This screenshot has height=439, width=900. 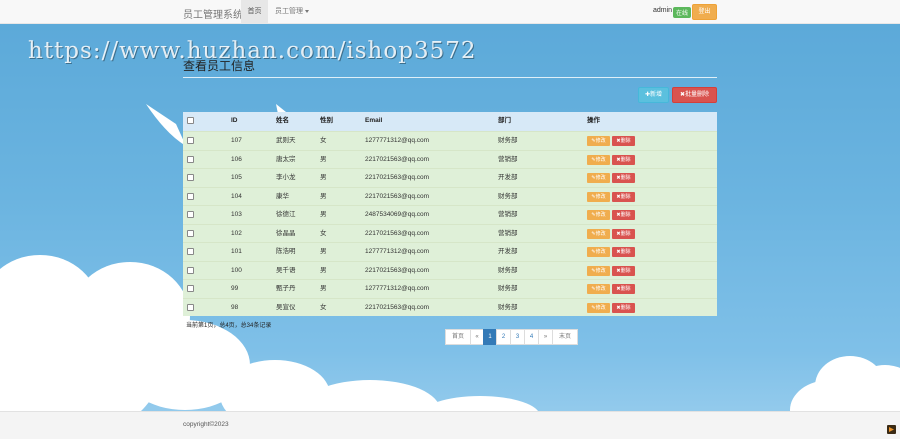 What do you see at coordinates (450, 12) in the screenshot?
I see `top-navbar: 员工管理系统 首页 员工管理 admin 在线 登出` at bounding box center [450, 12].